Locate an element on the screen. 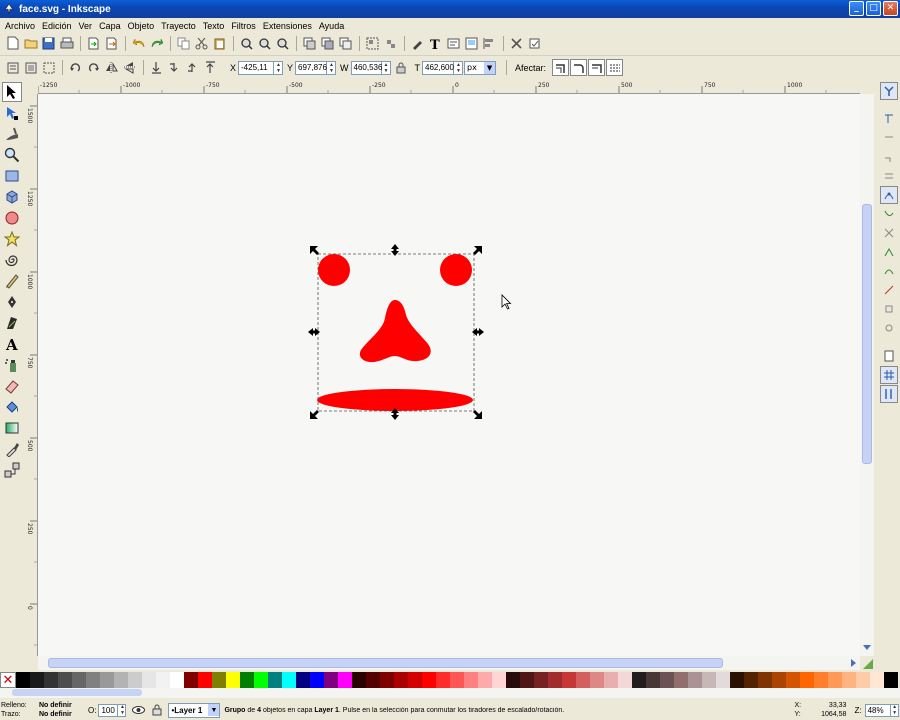  snap-bbox-corners-icon is located at coordinates (889, 157).